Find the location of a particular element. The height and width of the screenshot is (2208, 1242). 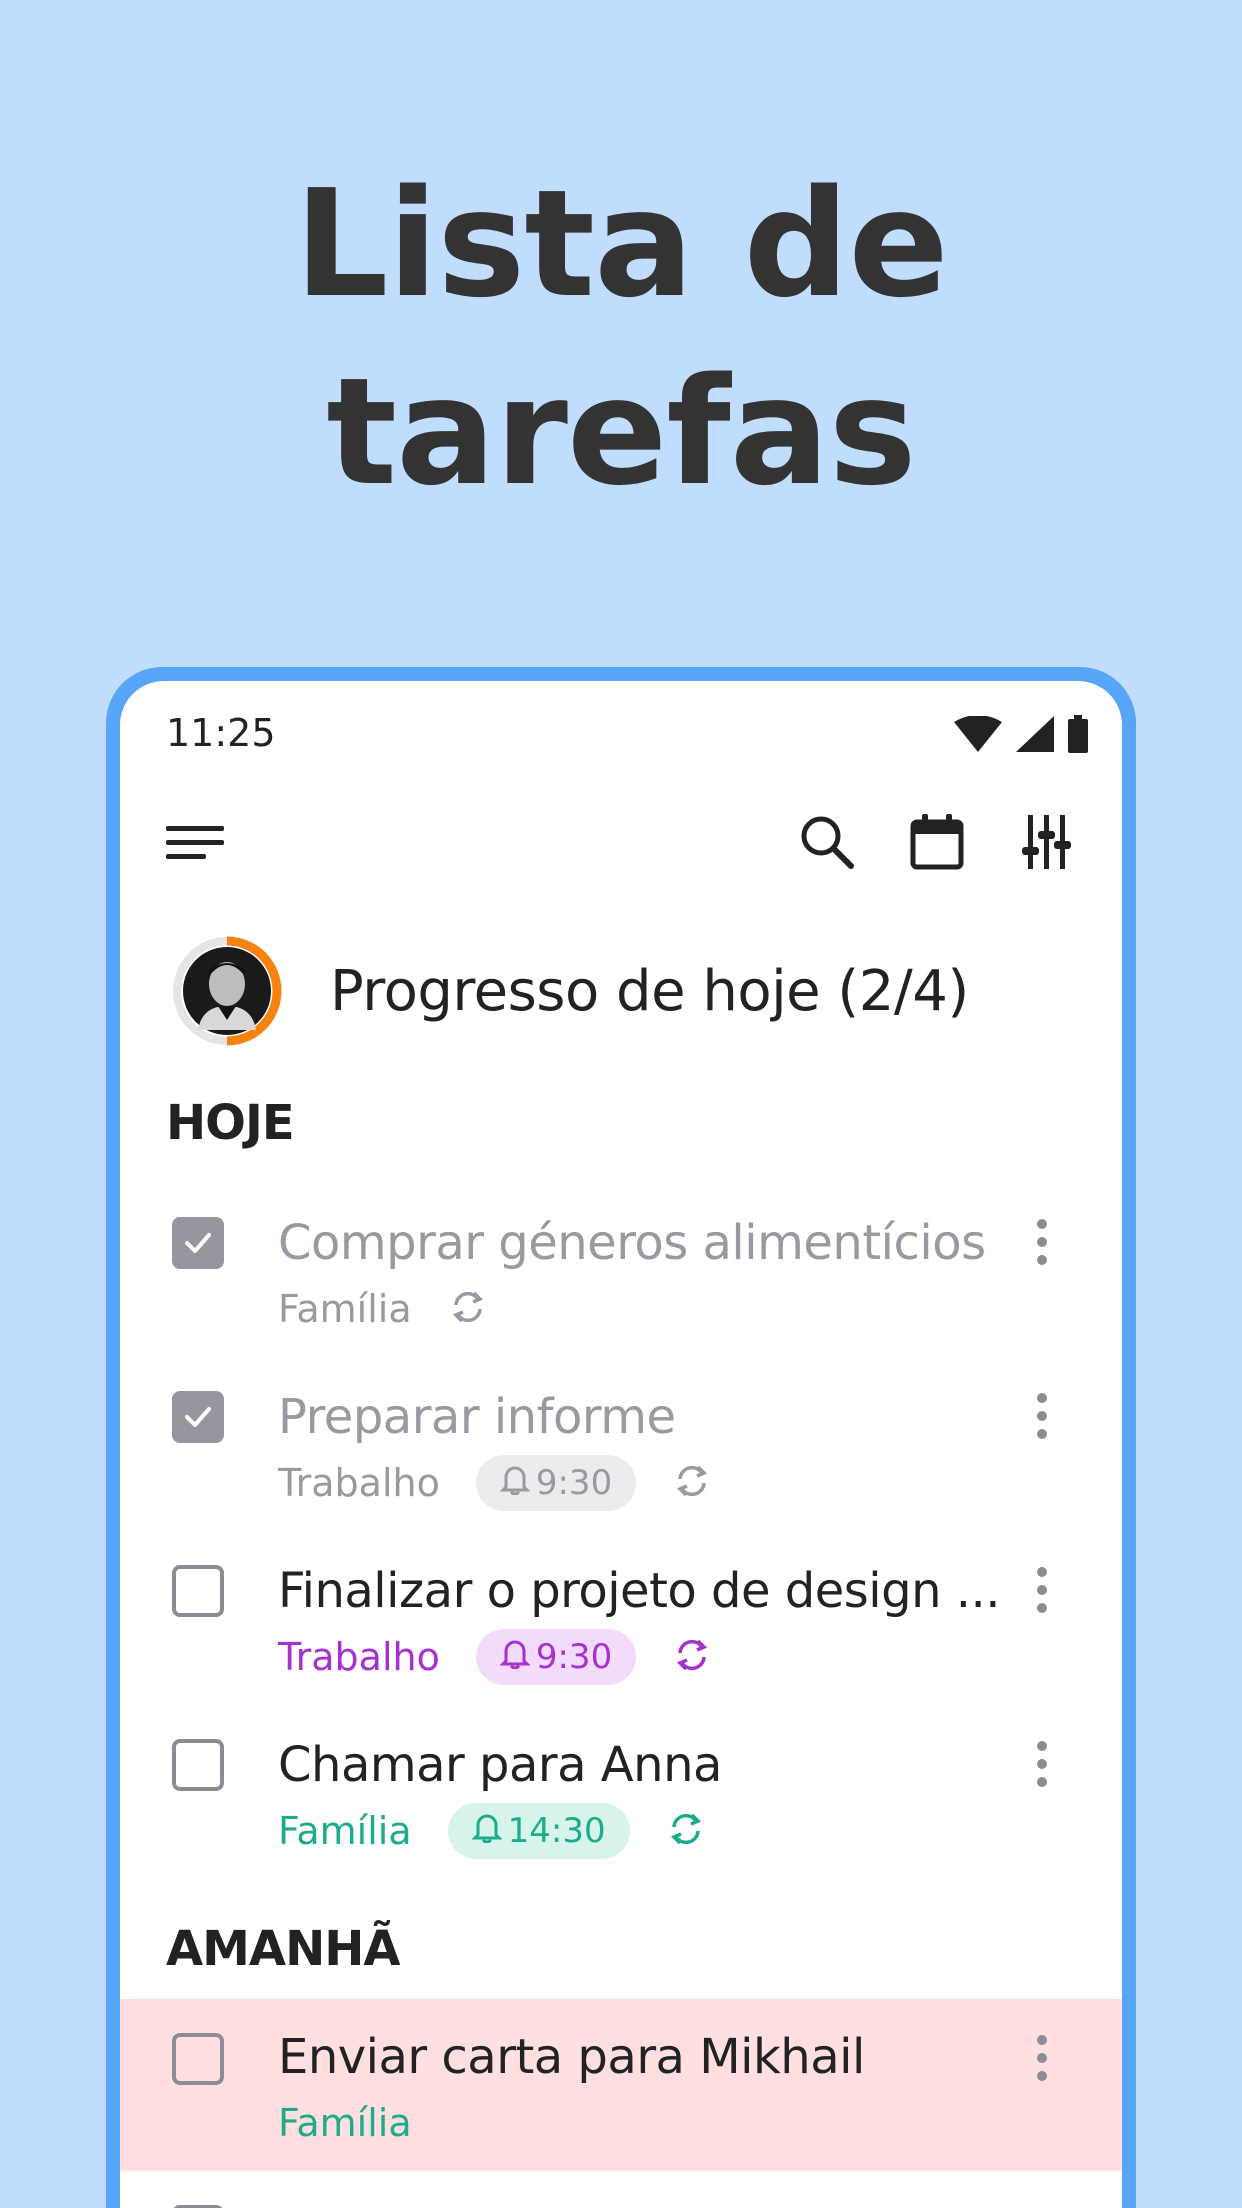

status-icons is located at coordinates (1021, 736).